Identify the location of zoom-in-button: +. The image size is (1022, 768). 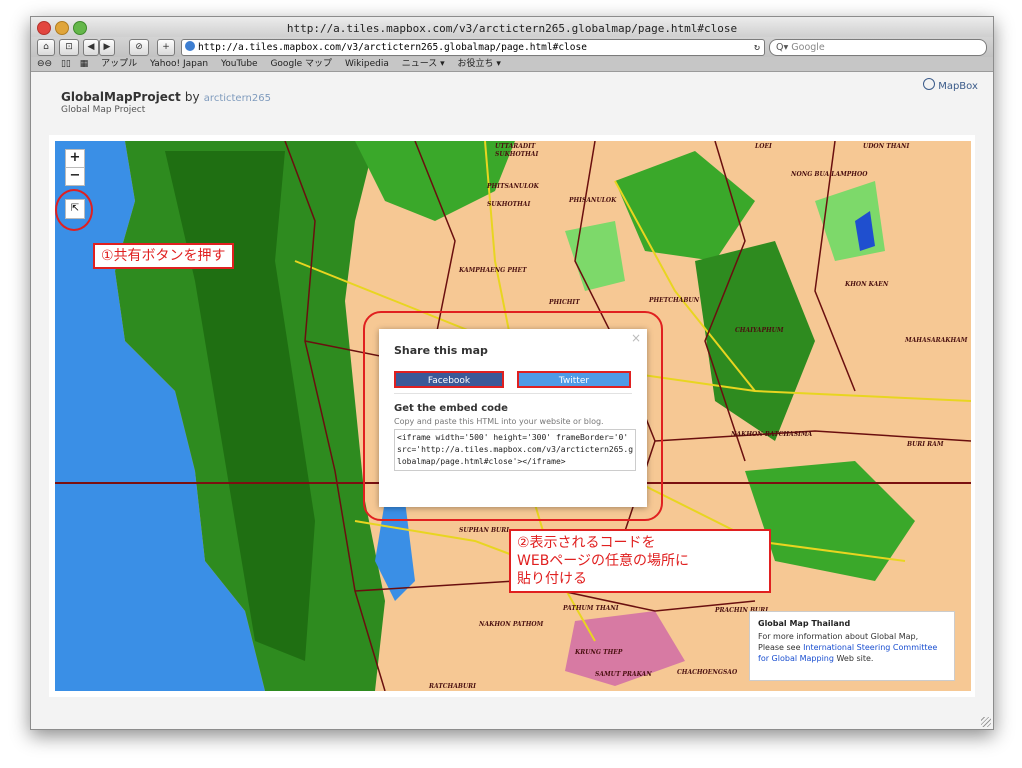
(75, 158).